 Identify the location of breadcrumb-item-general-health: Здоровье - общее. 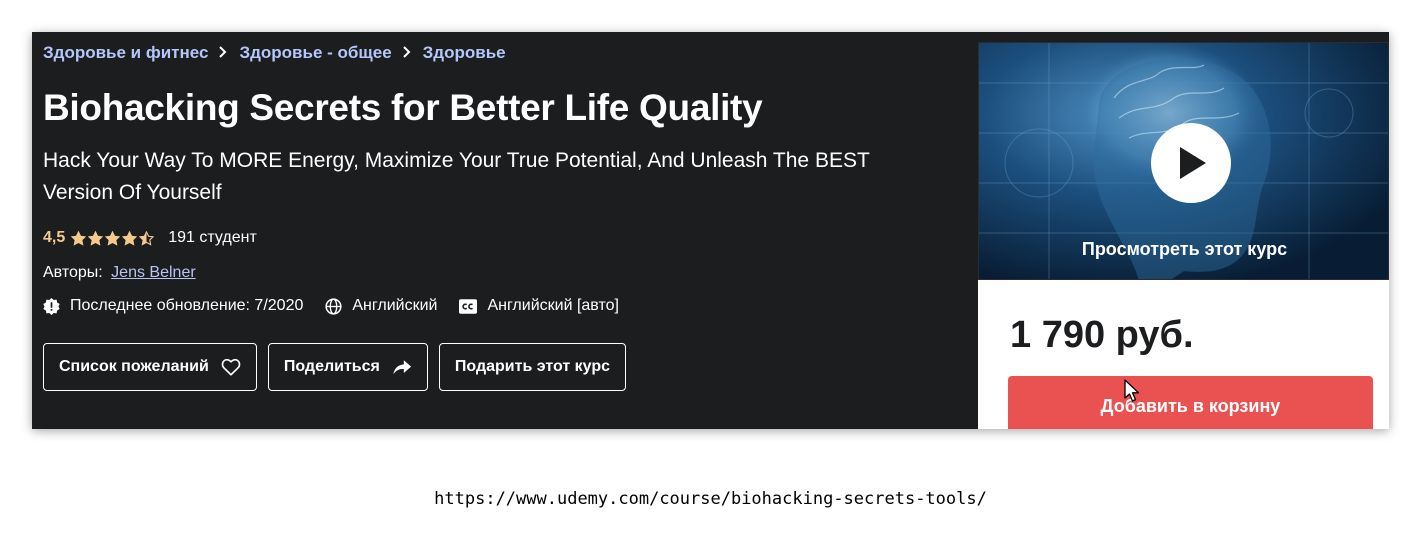
(315, 53).